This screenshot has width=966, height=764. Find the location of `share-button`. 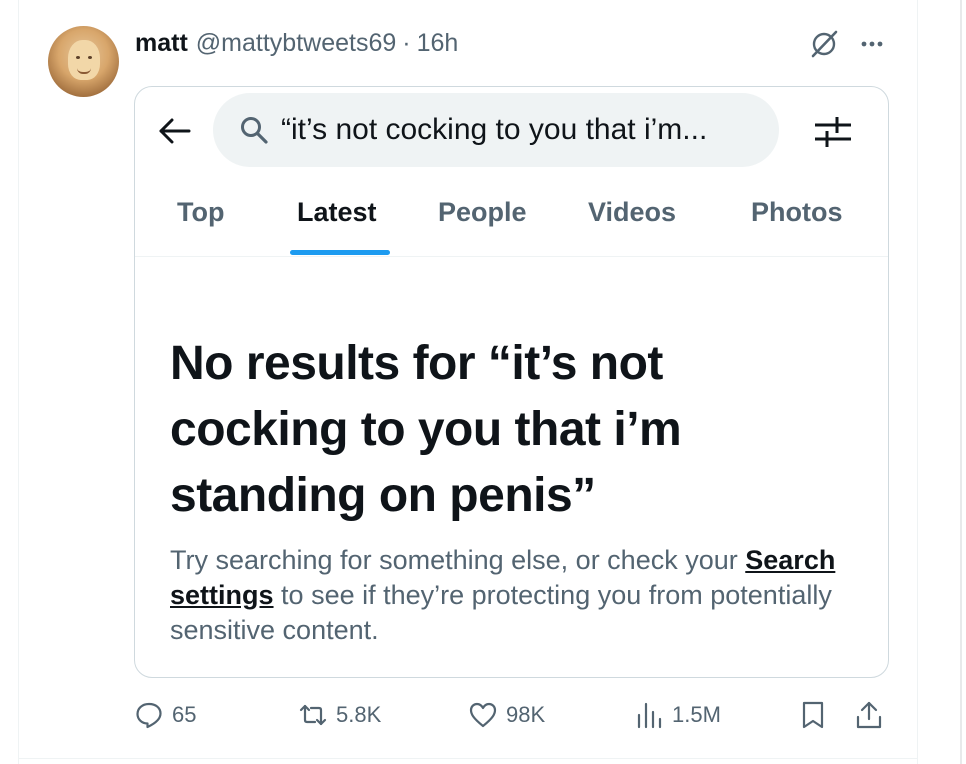

share-button is located at coordinates (869, 715).